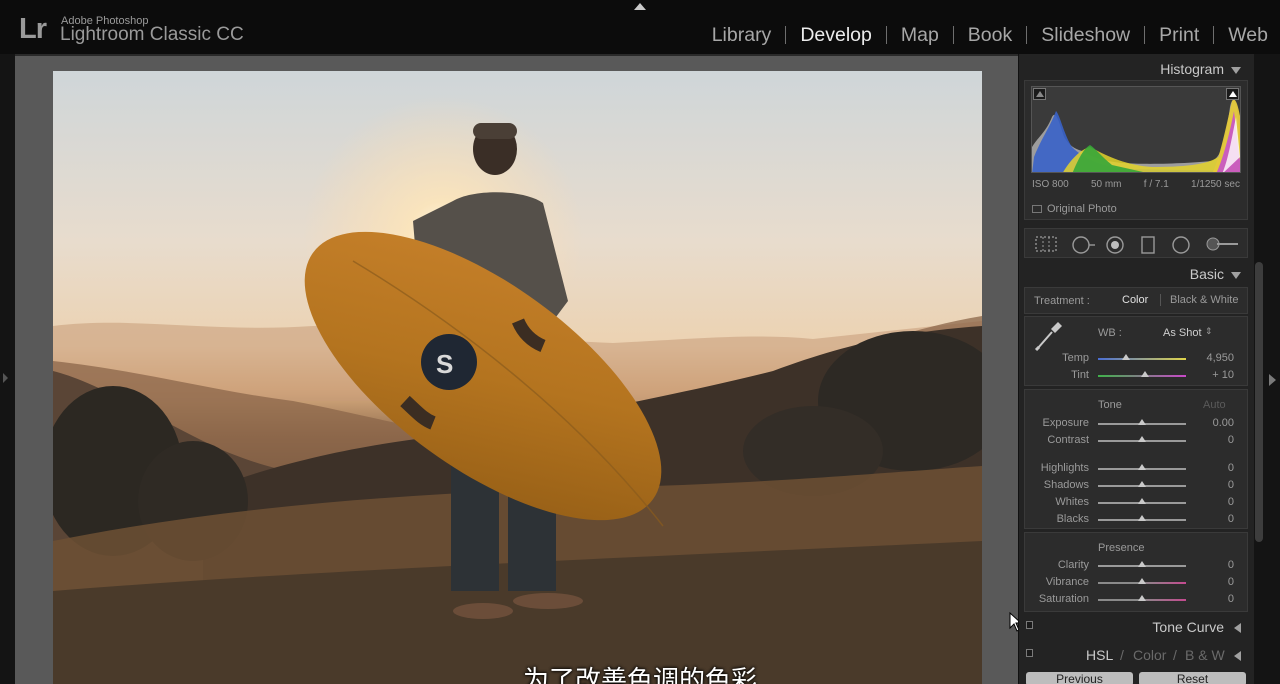  I want to click on histogram-curves, so click(1136, 135).